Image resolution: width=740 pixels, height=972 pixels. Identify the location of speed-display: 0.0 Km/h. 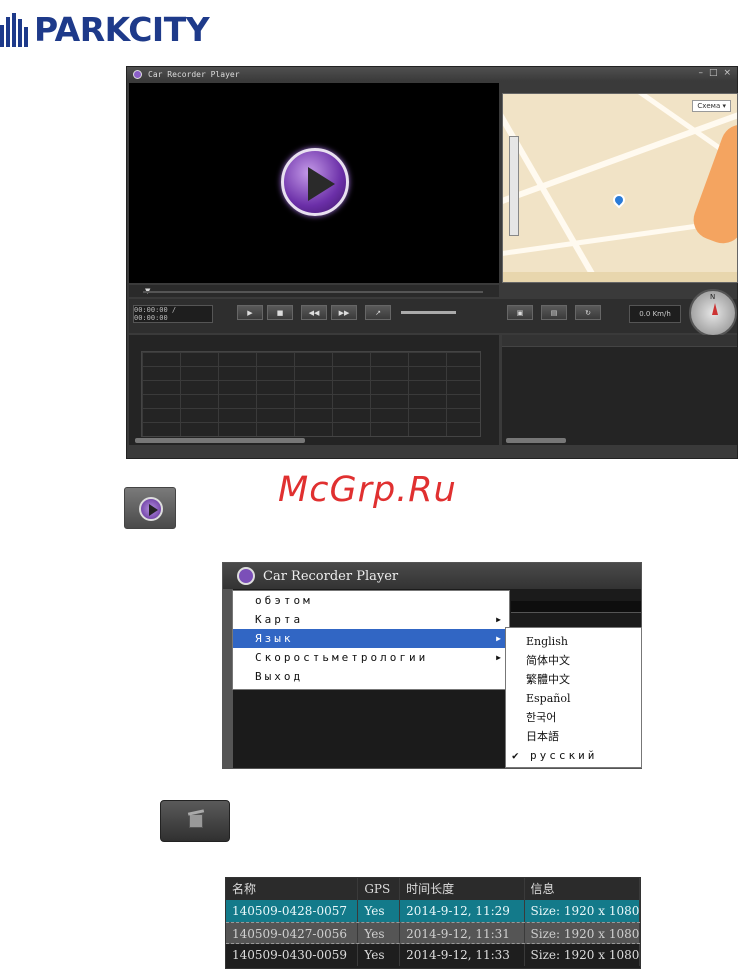
(655, 314).